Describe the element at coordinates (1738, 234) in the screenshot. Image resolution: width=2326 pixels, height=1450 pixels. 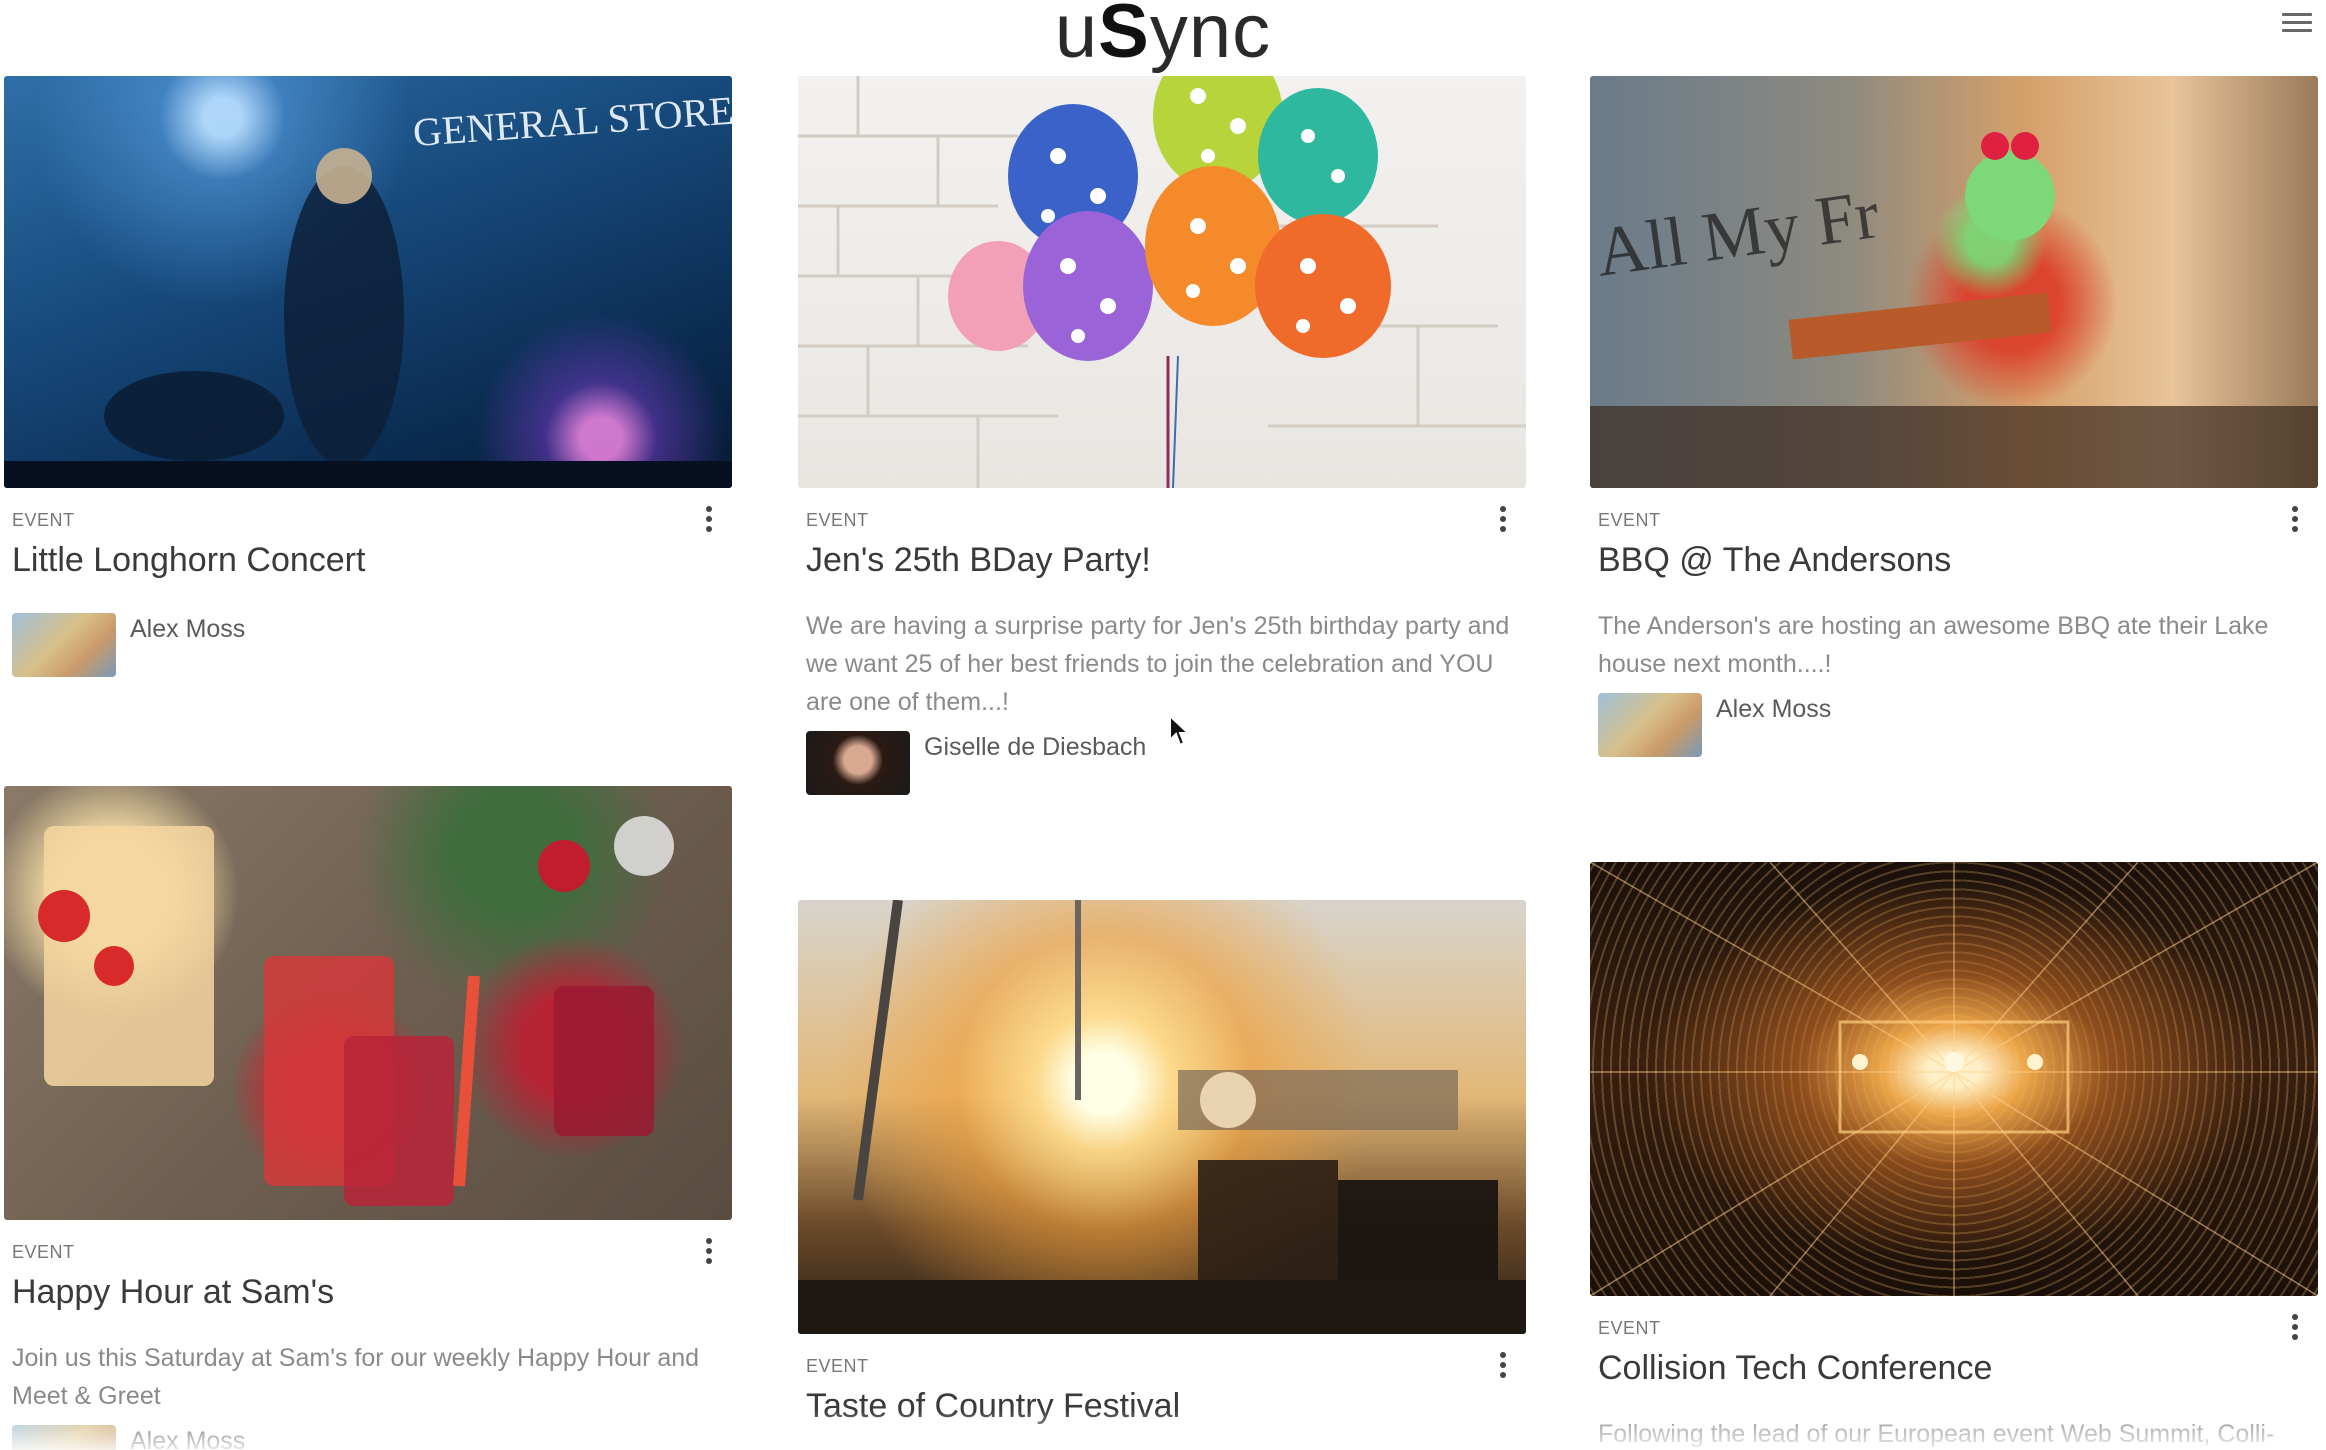
I see `svg-text: All My Fr` at that location.